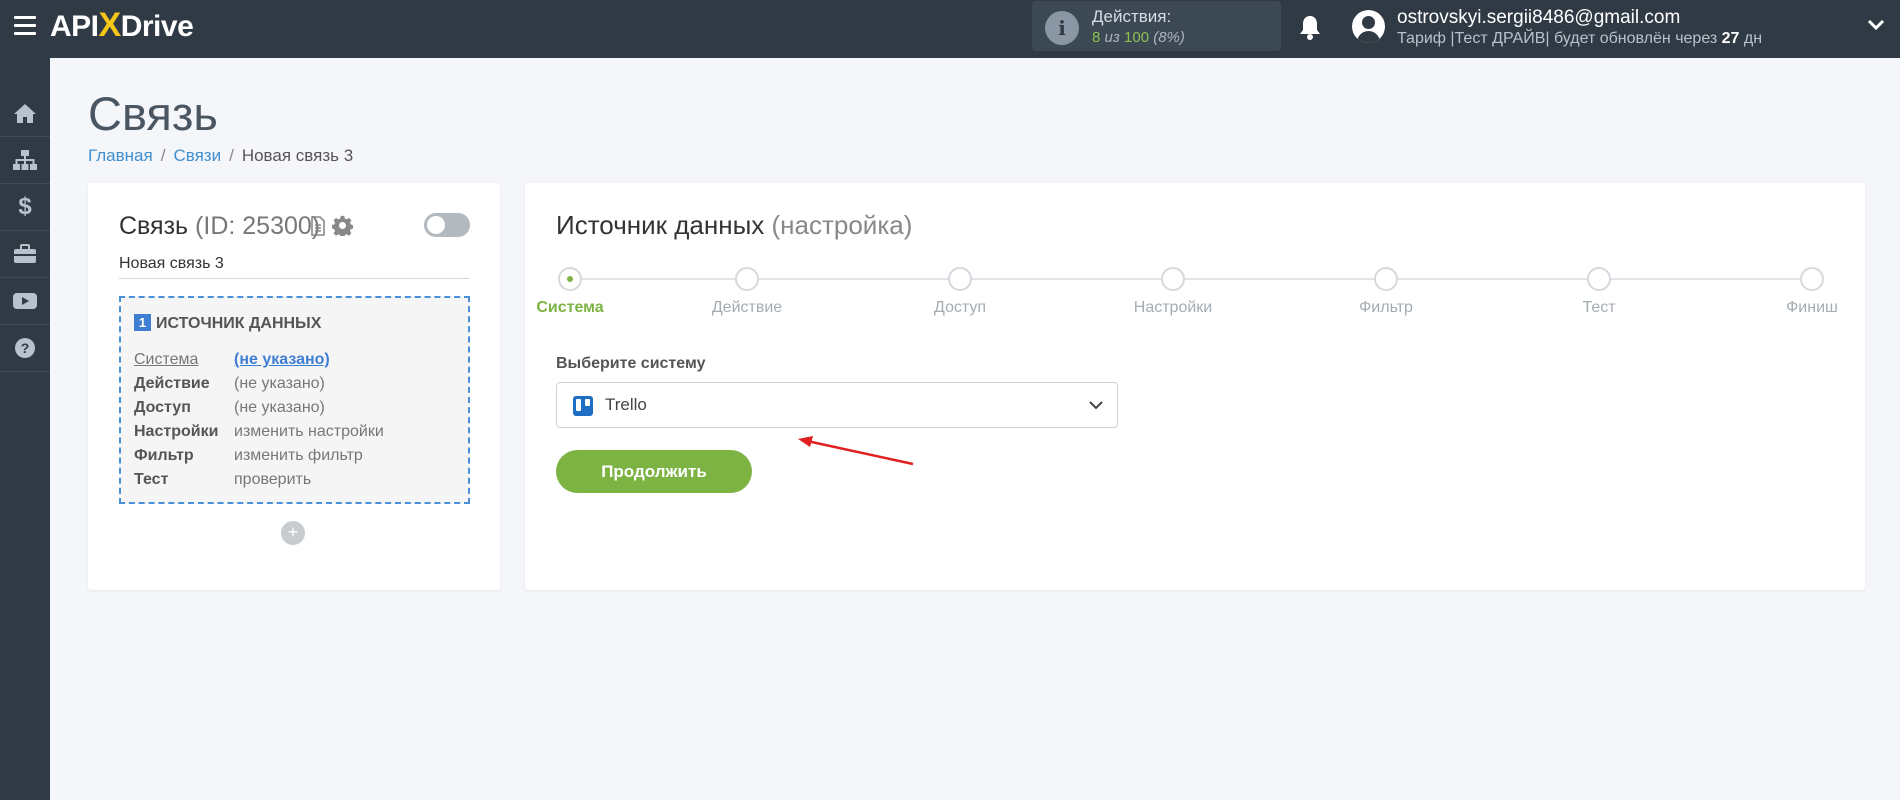 The width and height of the screenshot is (1900, 800). I want to click on step-label: Финиш, so click(1812, 307).